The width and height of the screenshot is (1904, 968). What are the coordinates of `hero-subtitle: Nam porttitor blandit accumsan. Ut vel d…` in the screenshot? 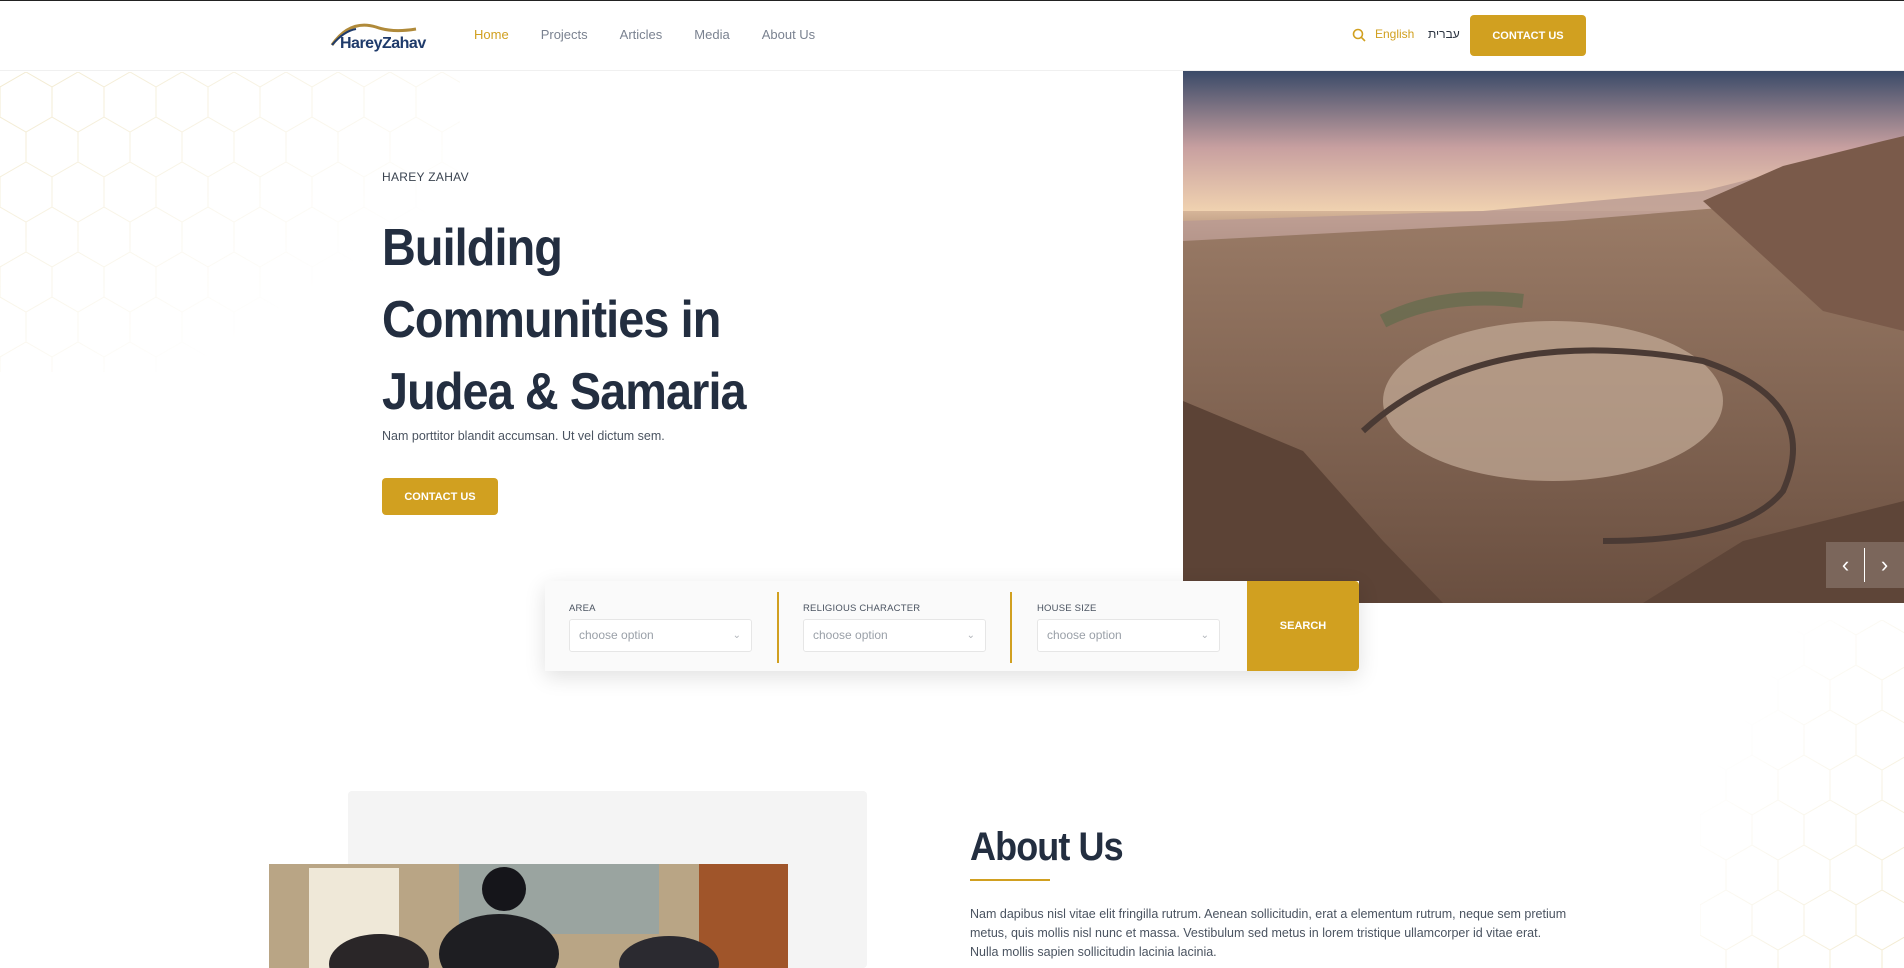 It's located at (523, 436).